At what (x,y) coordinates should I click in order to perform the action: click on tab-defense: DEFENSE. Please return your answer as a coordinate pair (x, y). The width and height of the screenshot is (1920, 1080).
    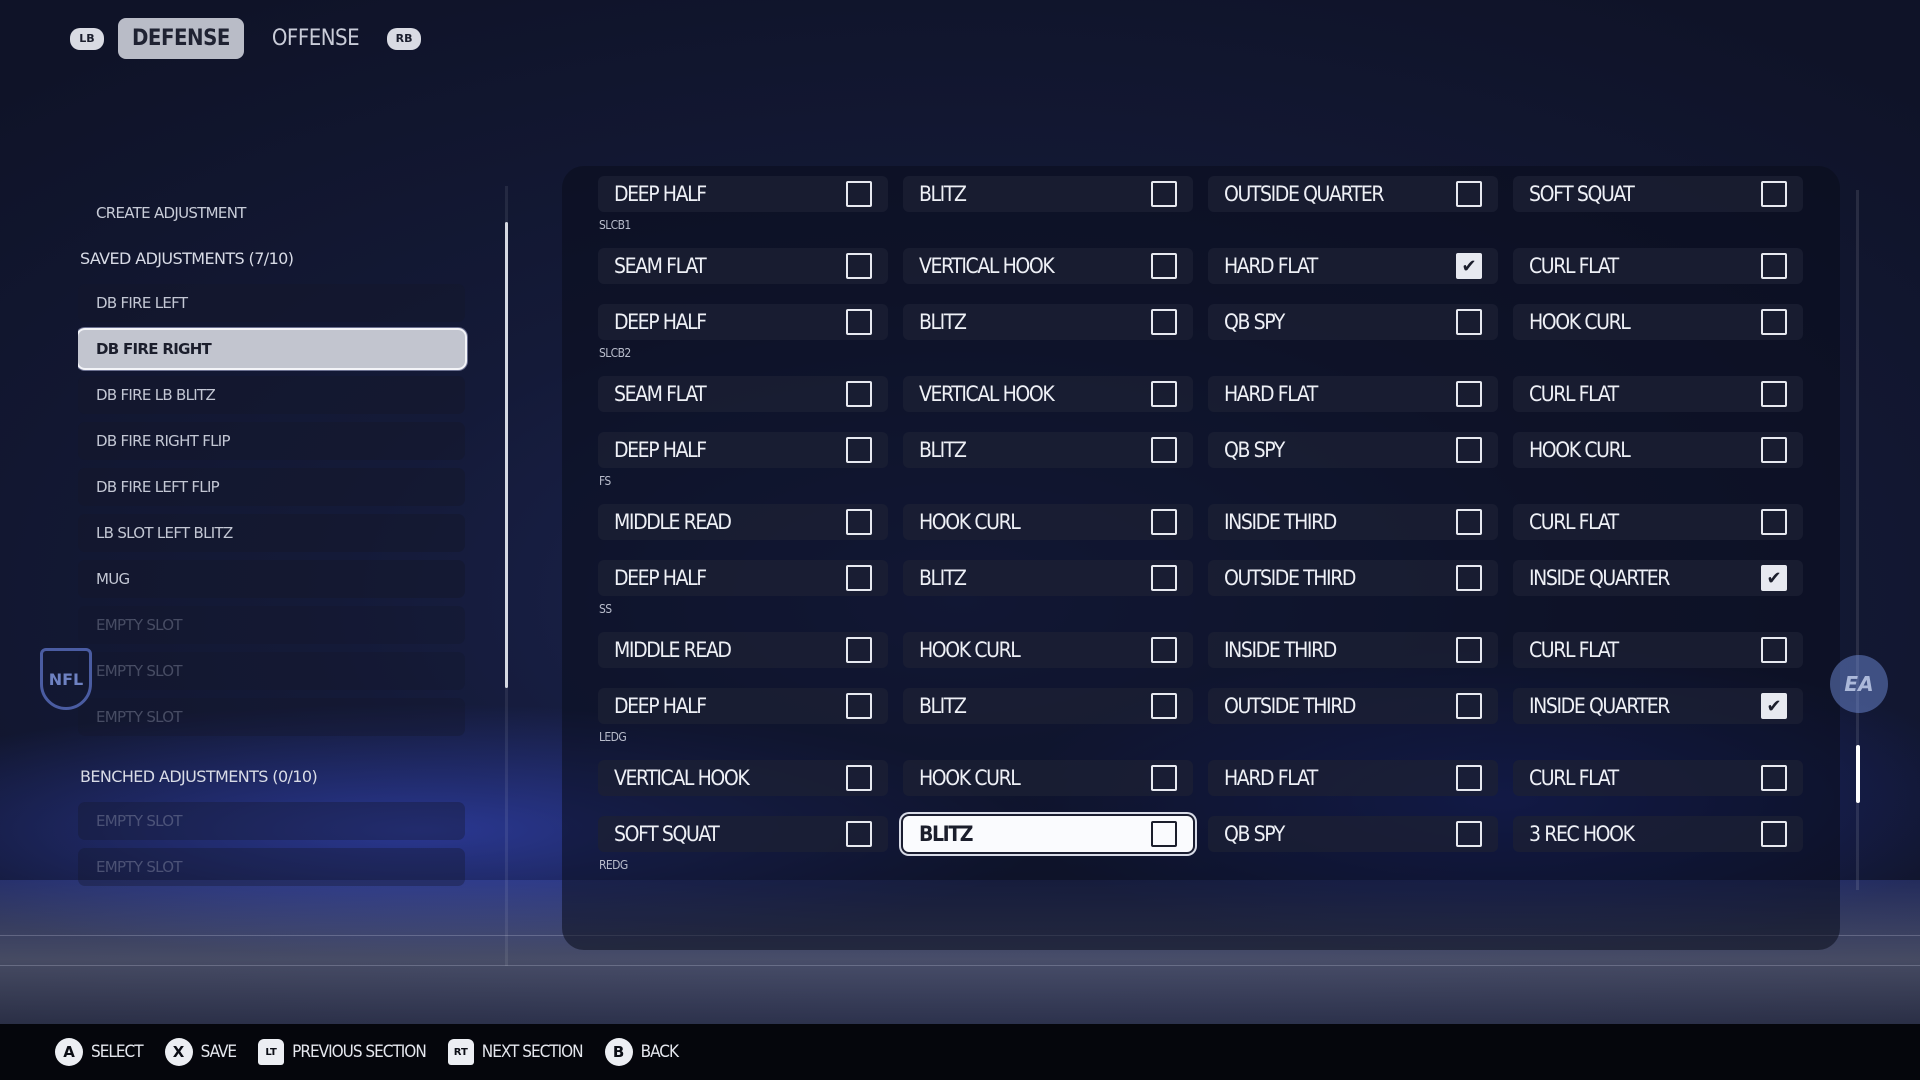
    Looking at the image, I should click on (181, 38).